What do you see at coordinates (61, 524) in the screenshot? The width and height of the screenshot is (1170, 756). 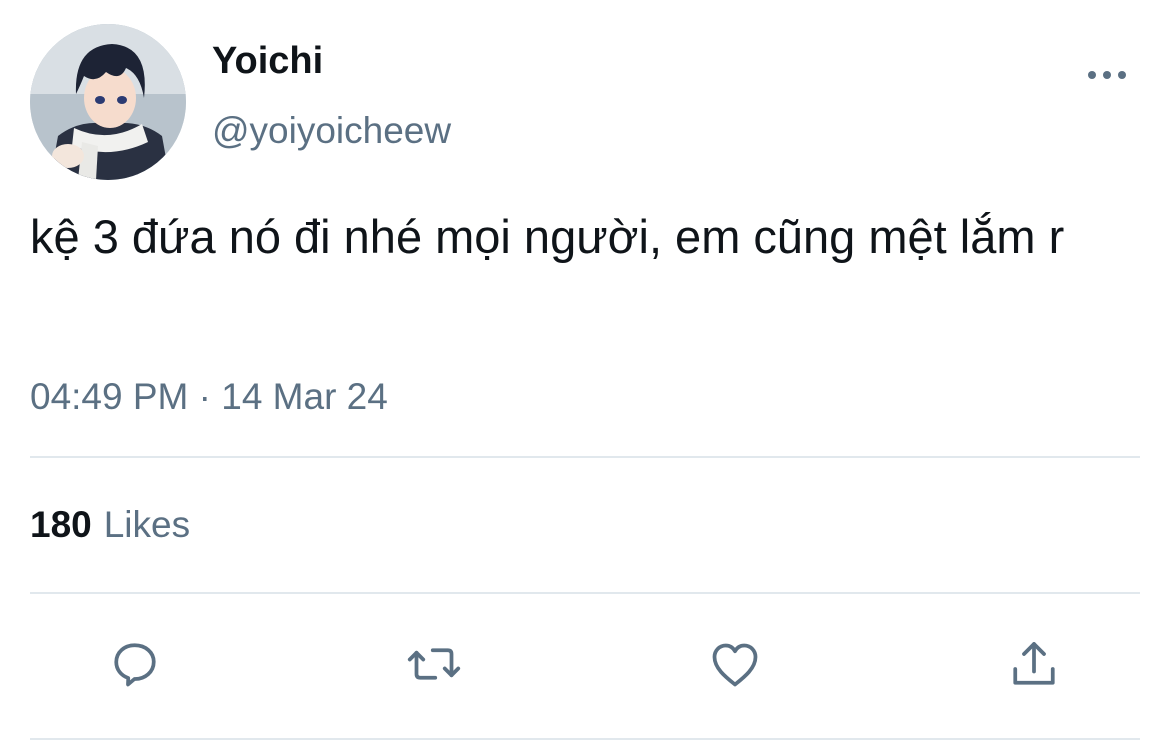 I see `likes-count: 180` at bounding box center [61, 524].